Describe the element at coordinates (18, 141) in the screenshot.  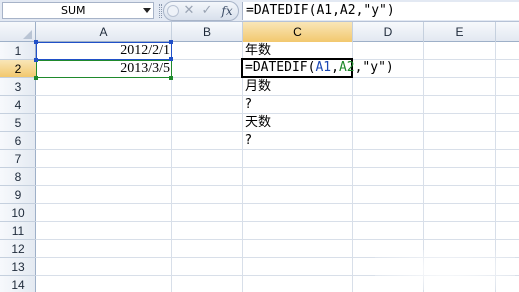
I see `row-header-6: 6` at that location.